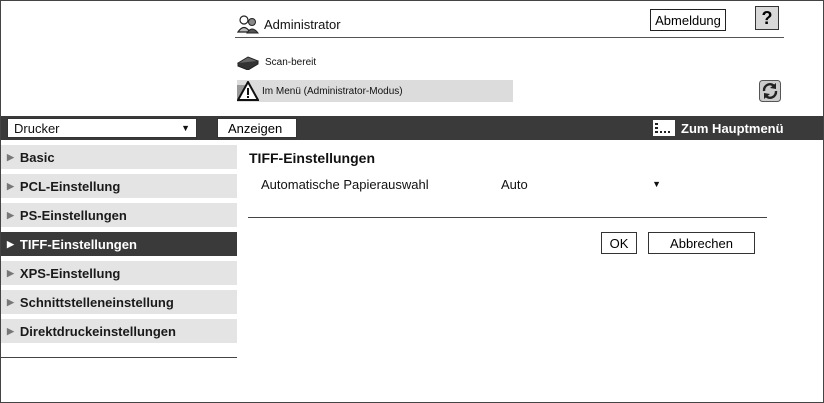  What do you see at coordinates (97, 331) in the screenshot?
I see `sidebar-item-label: Direktdruckeinstellungen` at bounding box center [97, 331].